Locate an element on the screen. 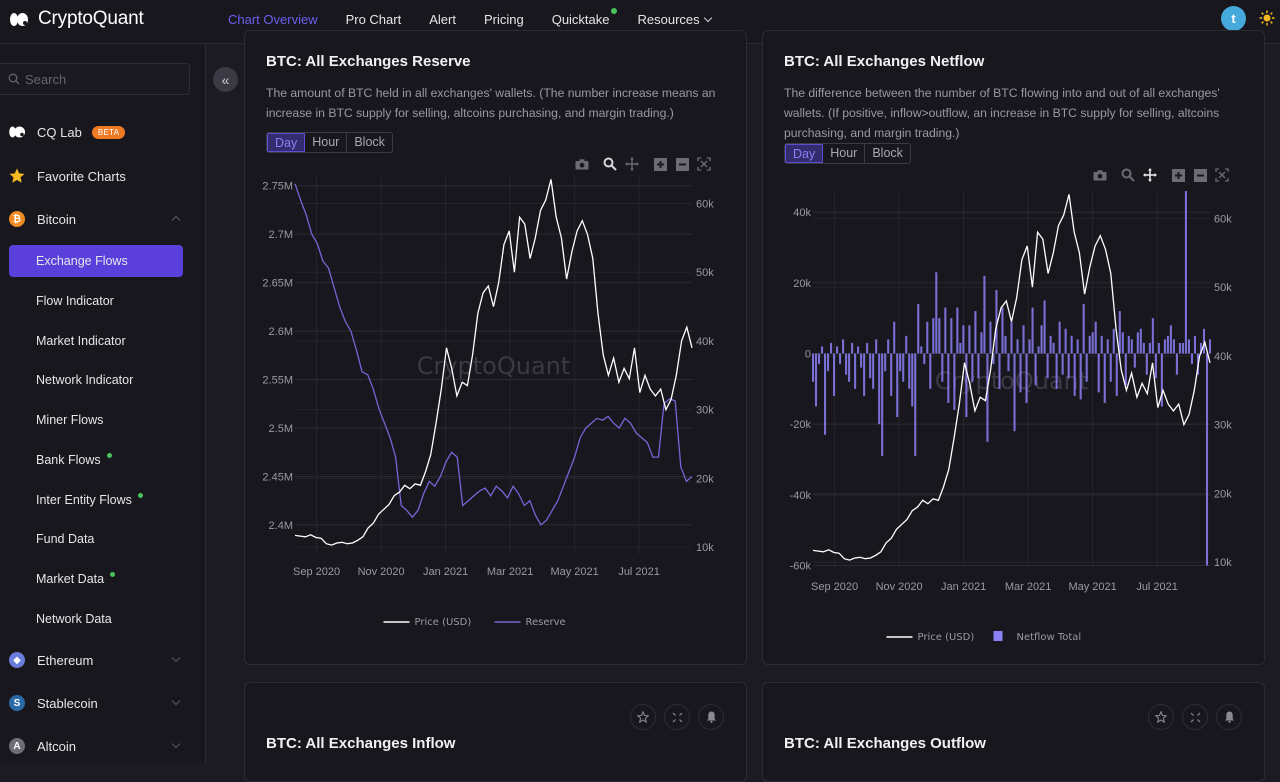 The image size is (1280, 782). sidebar-item-ethereum: ◆ Ethereum is located at coordinates (100, 660).